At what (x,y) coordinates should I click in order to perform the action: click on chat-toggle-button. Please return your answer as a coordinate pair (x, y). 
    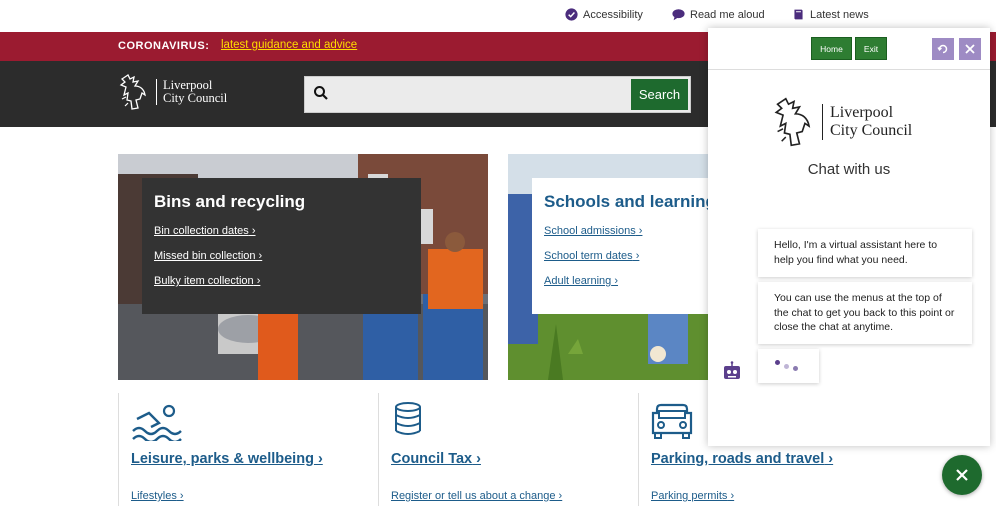
    Looking at the image, I should click on (962, 475).